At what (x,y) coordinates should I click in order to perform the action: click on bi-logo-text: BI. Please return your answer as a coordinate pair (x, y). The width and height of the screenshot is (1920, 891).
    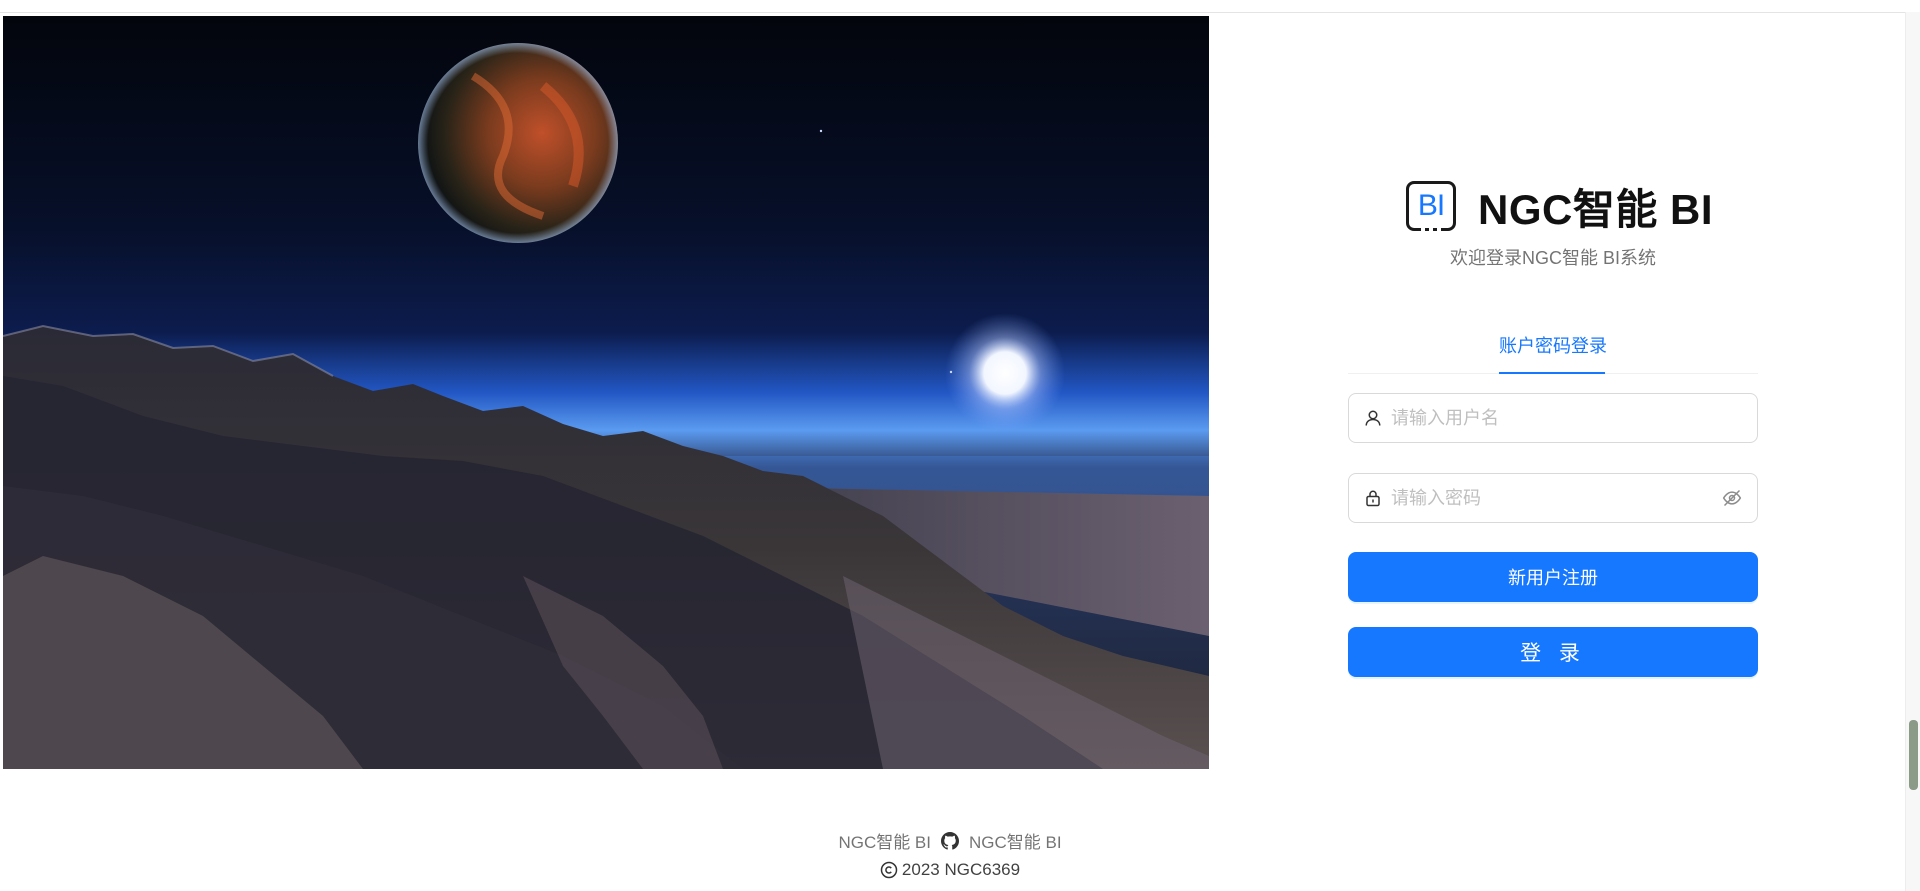
    Looking at the image, I should click on (1431, 205).